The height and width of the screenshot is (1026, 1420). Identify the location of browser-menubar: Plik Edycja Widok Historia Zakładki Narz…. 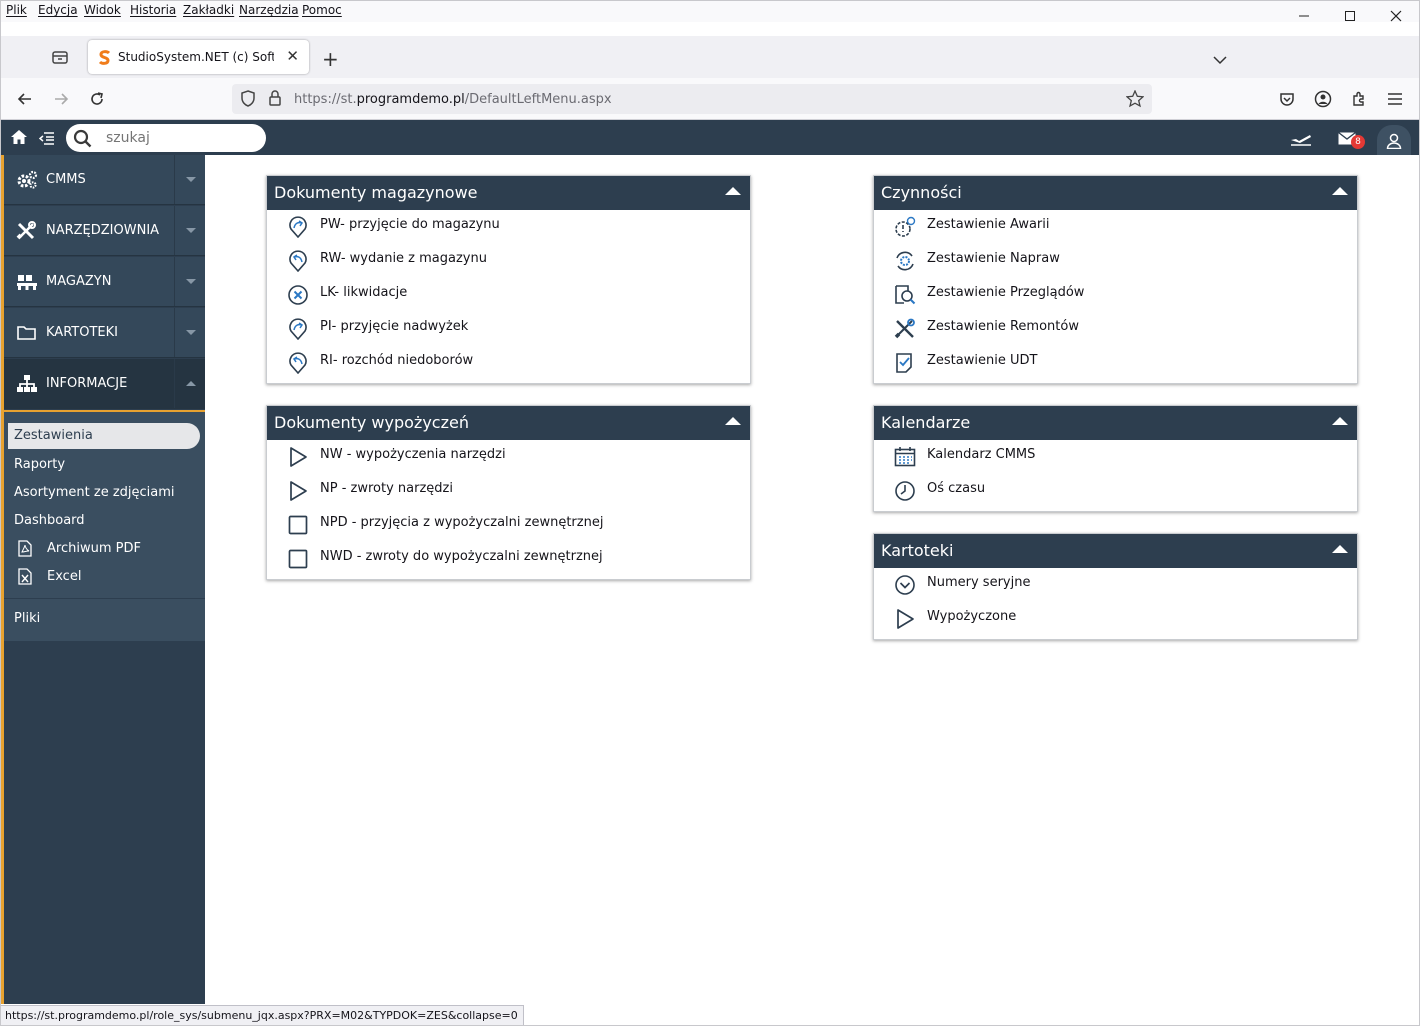
(710, 11).